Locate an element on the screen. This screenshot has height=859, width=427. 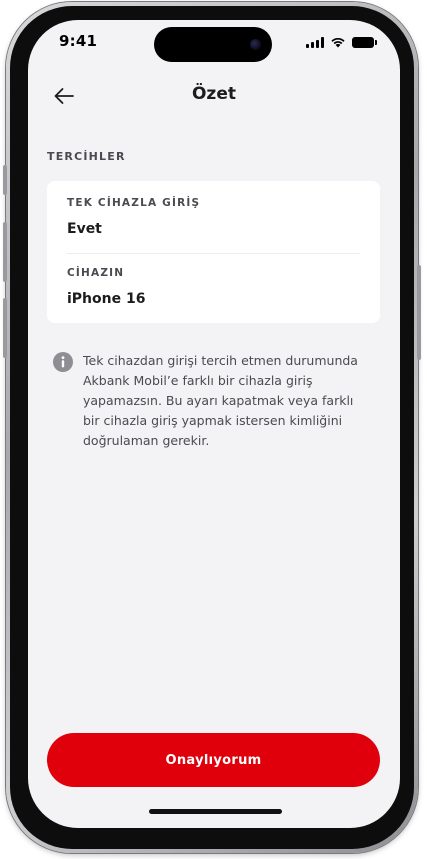
battery-icon is located at coordinates (364, 42).